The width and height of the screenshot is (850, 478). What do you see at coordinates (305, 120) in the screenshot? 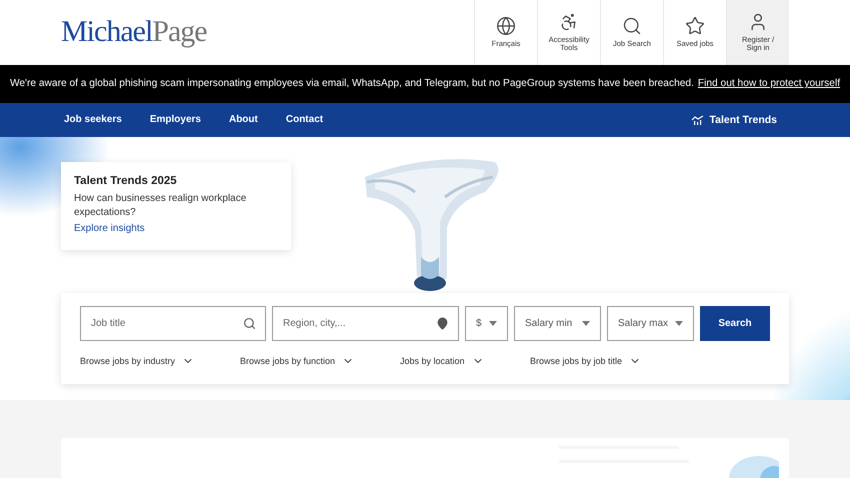
I see `nav-link: Contact` at bounding box center [305, 120].